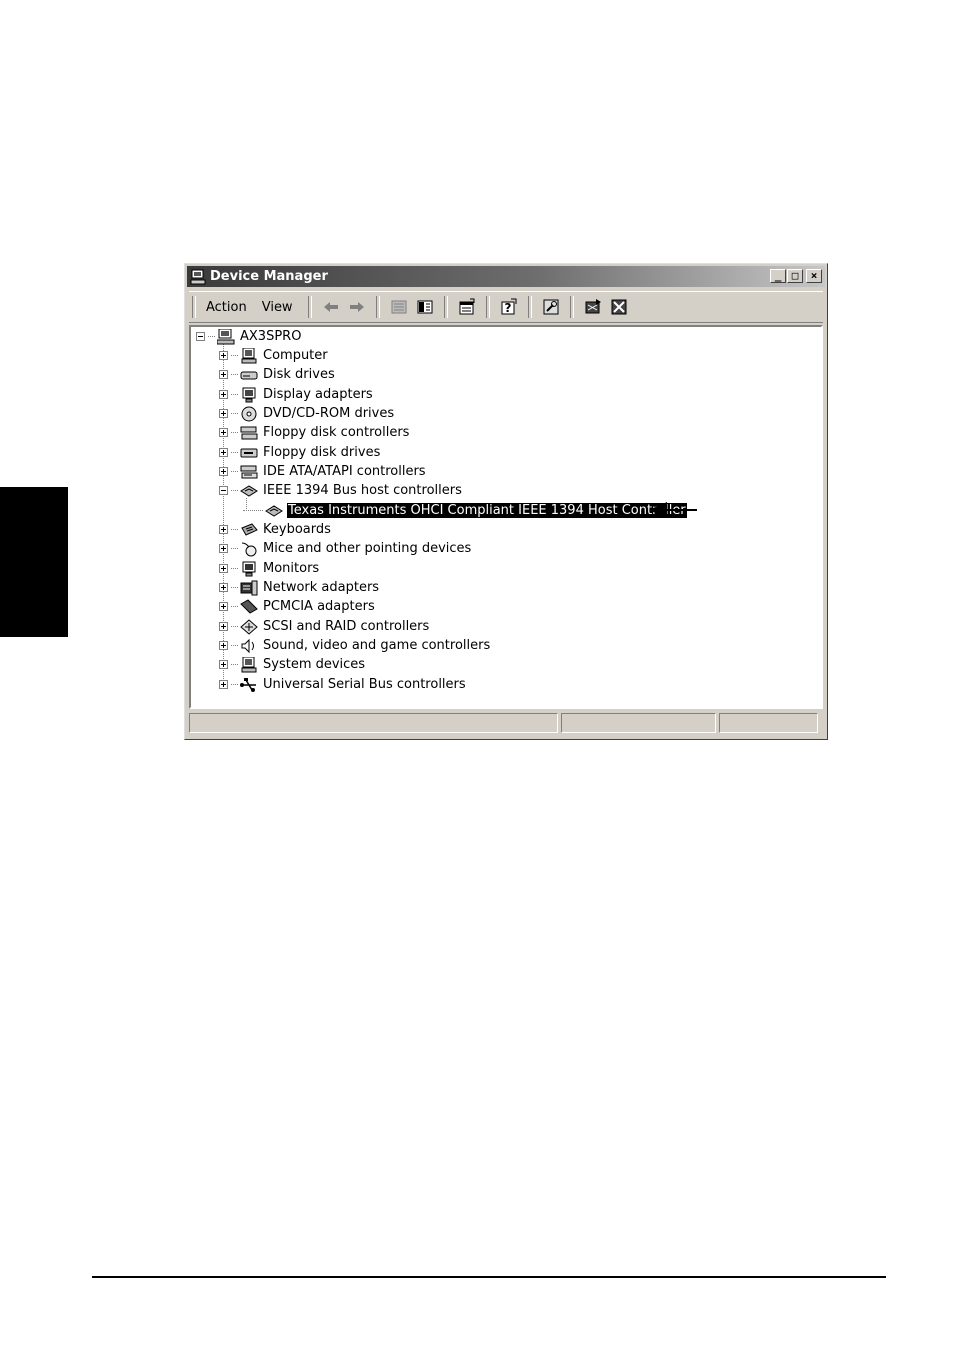  Describe the element at coordinates (778, 276) in the screenshot. I see `minimize-button: _` at that location.